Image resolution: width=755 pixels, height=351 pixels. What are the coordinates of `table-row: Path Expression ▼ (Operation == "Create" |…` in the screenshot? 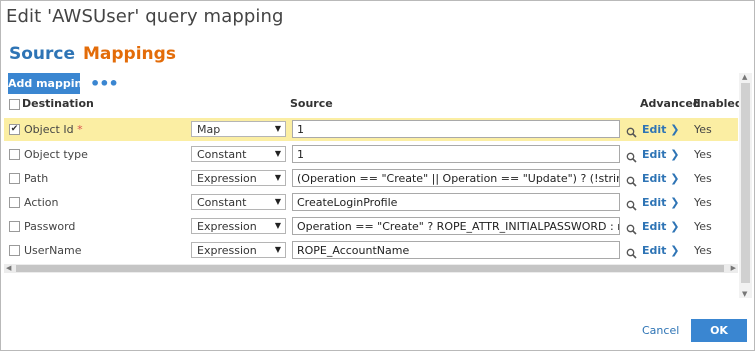 It's located at (371, 178).